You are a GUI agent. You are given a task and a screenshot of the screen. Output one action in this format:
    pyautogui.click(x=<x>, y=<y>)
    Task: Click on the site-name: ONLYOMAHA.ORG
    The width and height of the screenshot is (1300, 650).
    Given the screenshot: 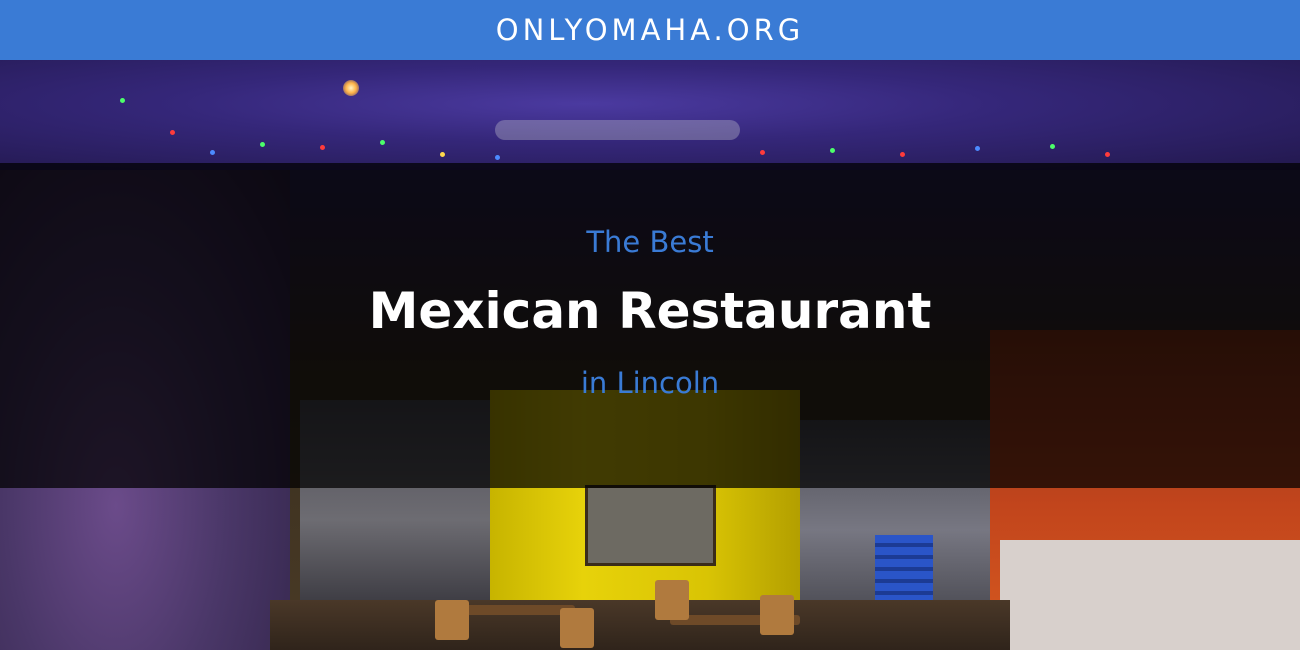 What is the action you would take?
    pyautogui.click(x=650, y=30)
    